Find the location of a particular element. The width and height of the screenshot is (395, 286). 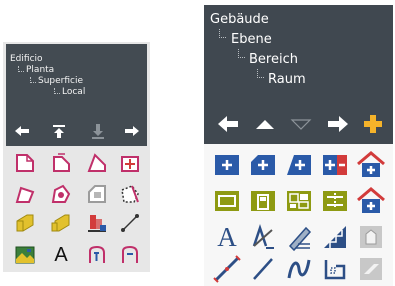

left-nav-bar is located at coordinates (76, 131).